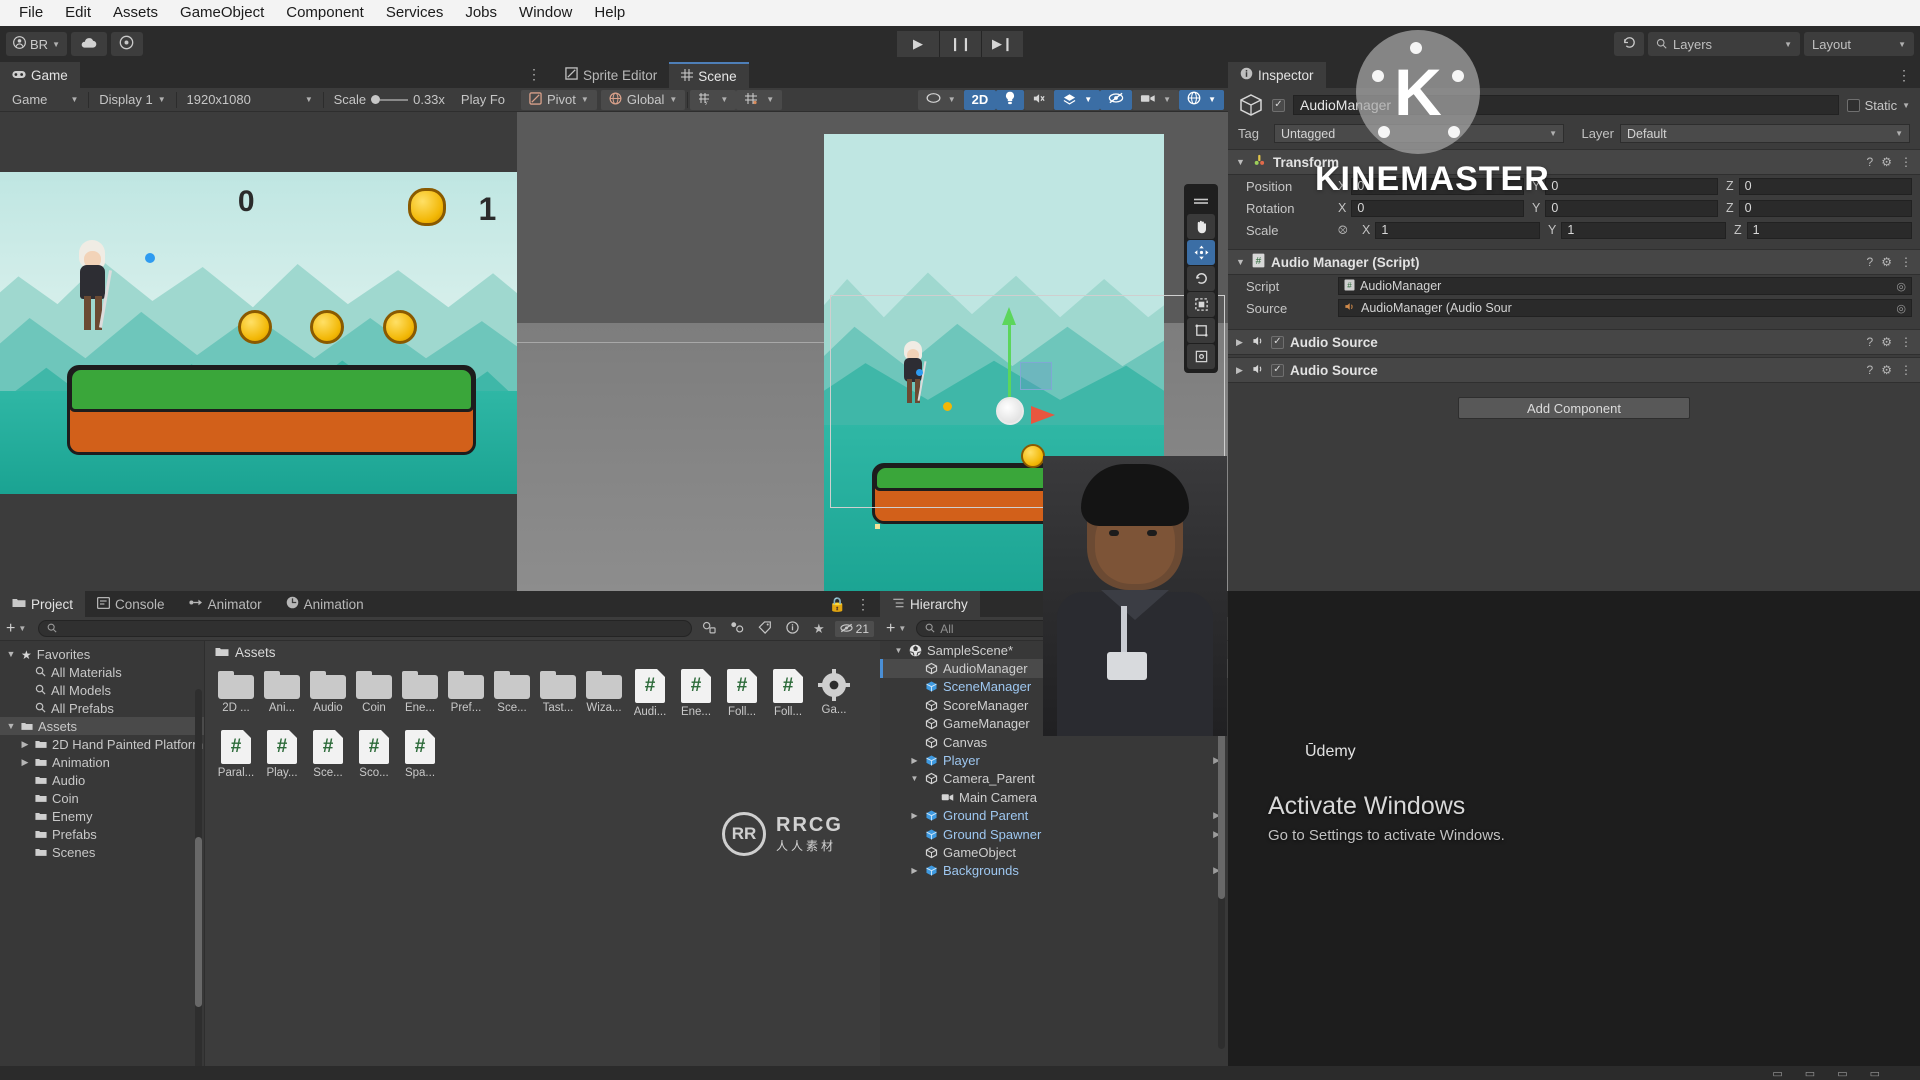  I want to click on project-tree-item: Prefabs, so click(102, 834).